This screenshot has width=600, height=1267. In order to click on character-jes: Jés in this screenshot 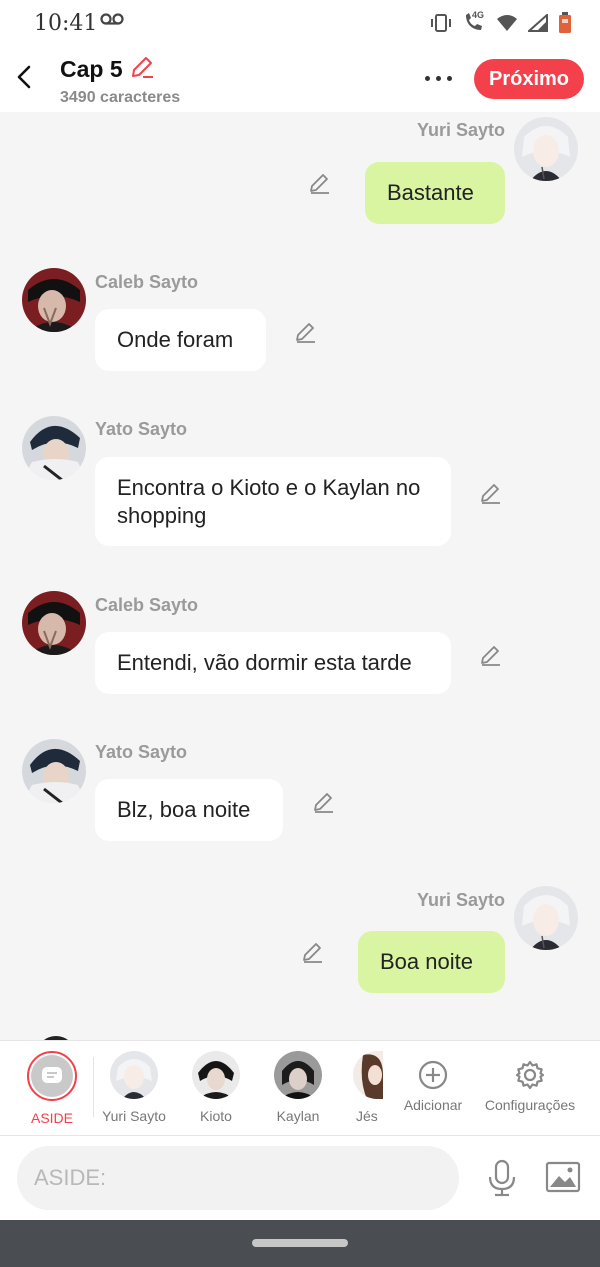, I will do `click(364, 1087)`.